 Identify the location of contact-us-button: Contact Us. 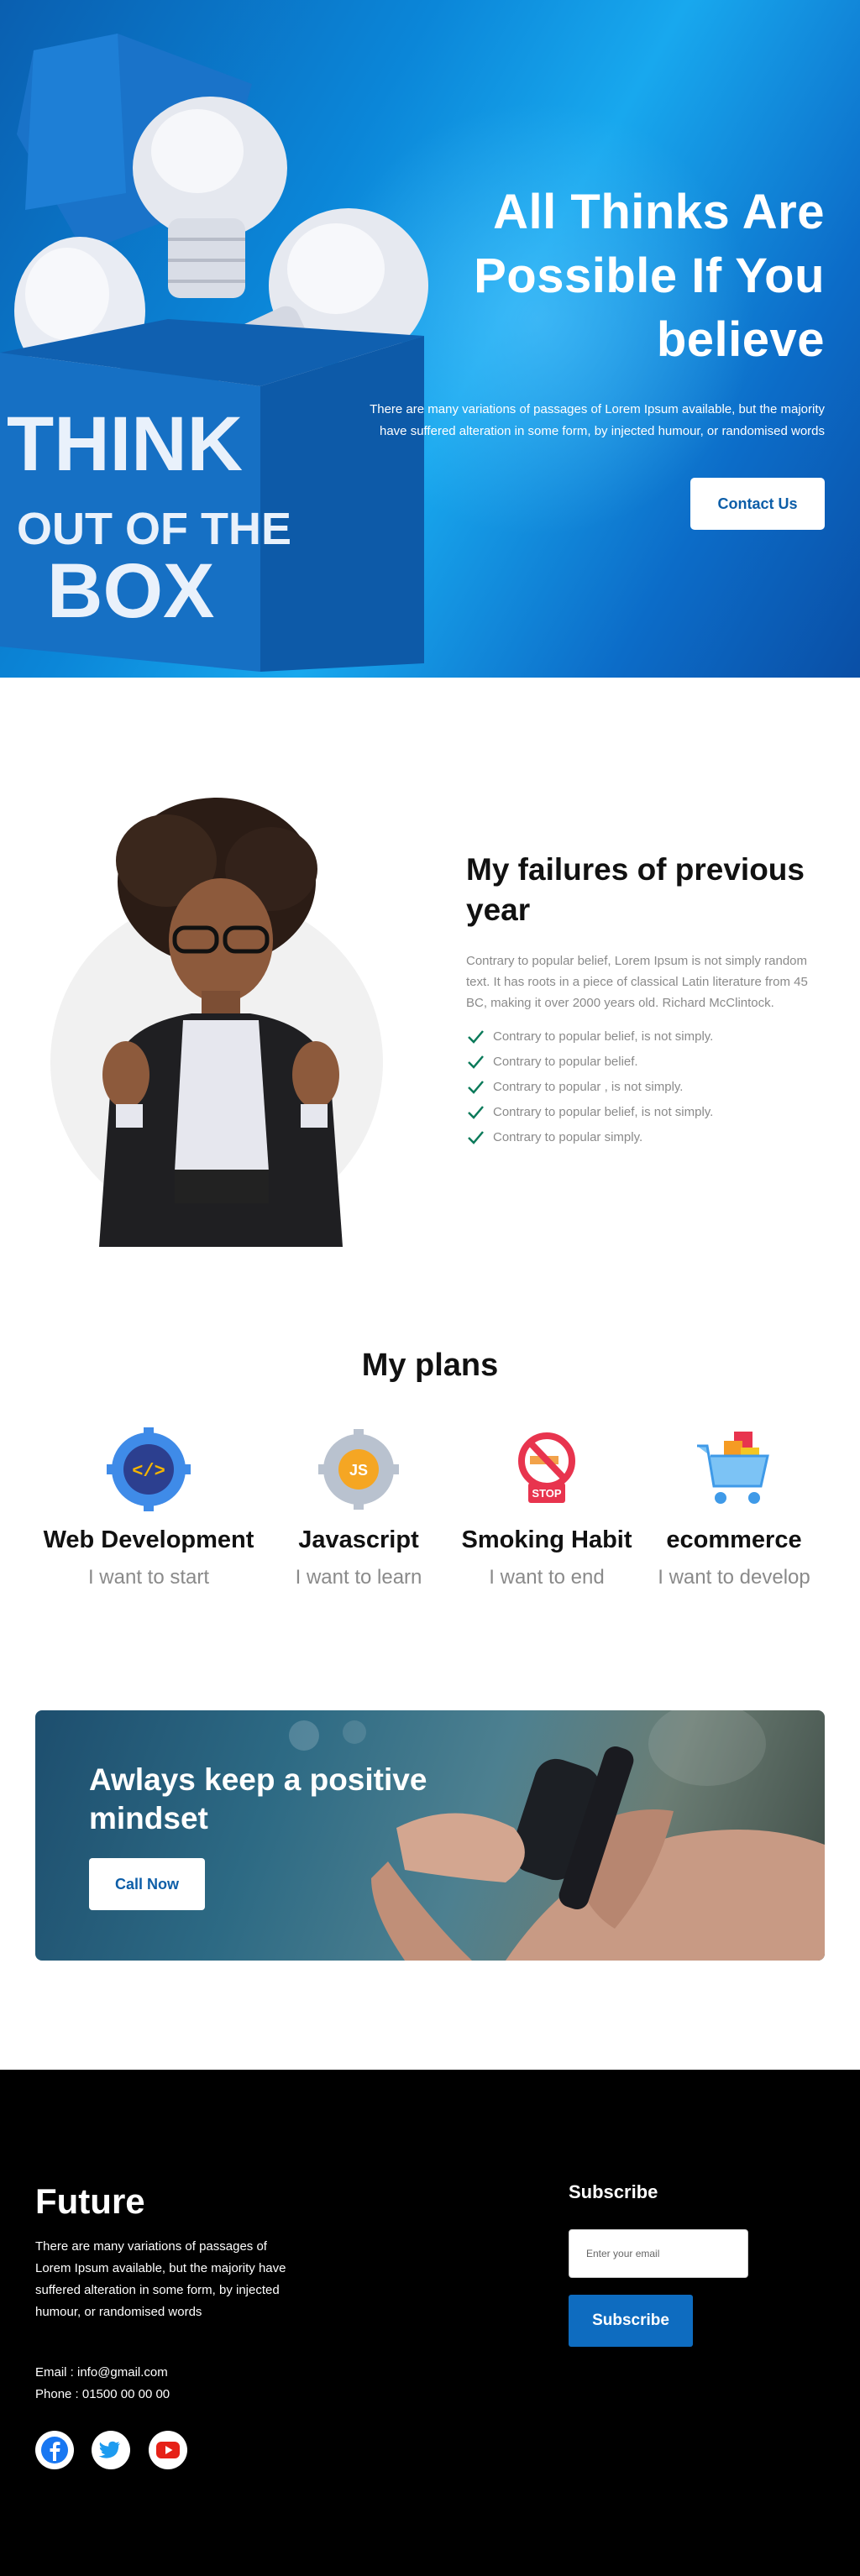
(757, 504).